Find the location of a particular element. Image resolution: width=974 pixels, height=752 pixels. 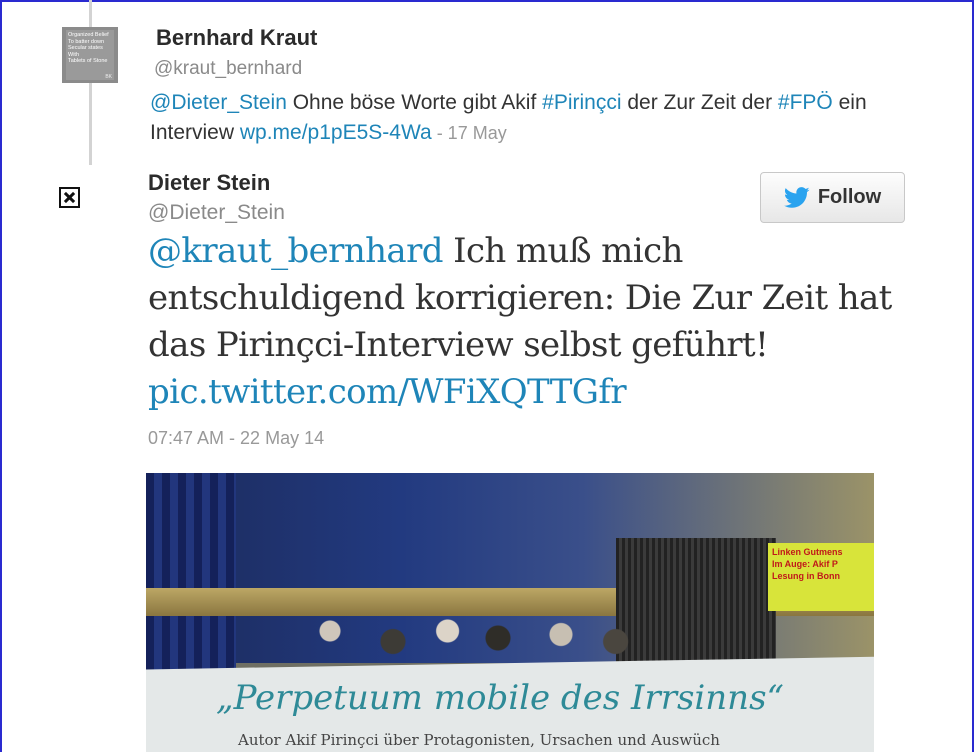

newspaper-headline: „Perpetuum mobile des Irrsinns“ is located at coordinates (500, 698).